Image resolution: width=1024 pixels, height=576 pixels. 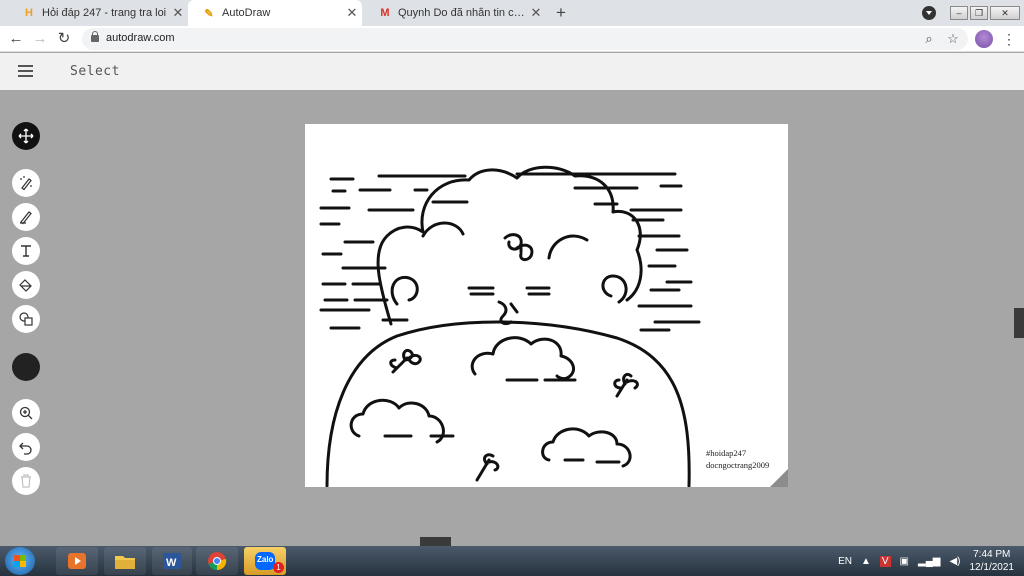 I want to click on zoom-in-icon, so click(x=26, y=413).